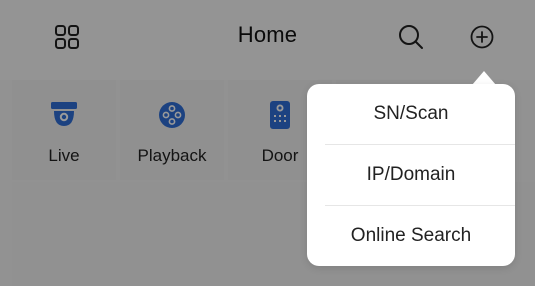 The width and height of the screenshot is (535, 286). What do you see at coordinates (411, 236) in the screenshot?
I see `menu-item-online-search: Online Search` at bounding box center [411, 236].